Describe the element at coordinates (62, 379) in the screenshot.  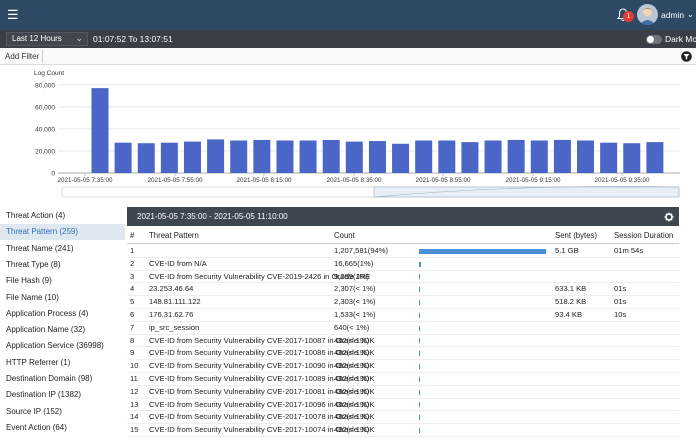
I see `sidebar-item: Destination Domain (98)` at that location.